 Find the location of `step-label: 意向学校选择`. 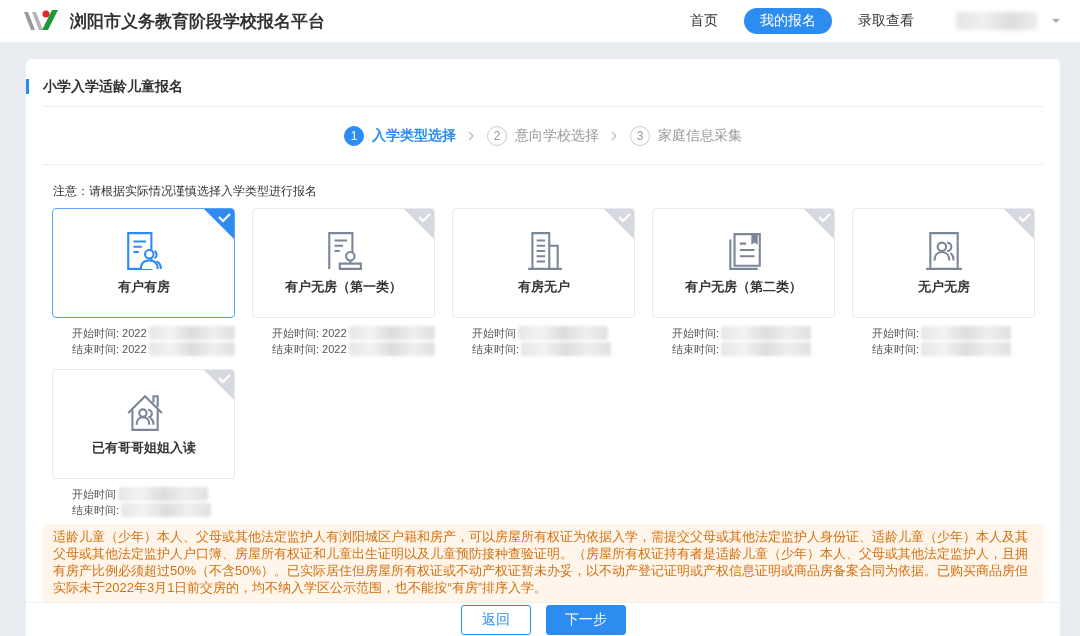

step-label: 意向学校选择 is located at coordinates (557, 135).